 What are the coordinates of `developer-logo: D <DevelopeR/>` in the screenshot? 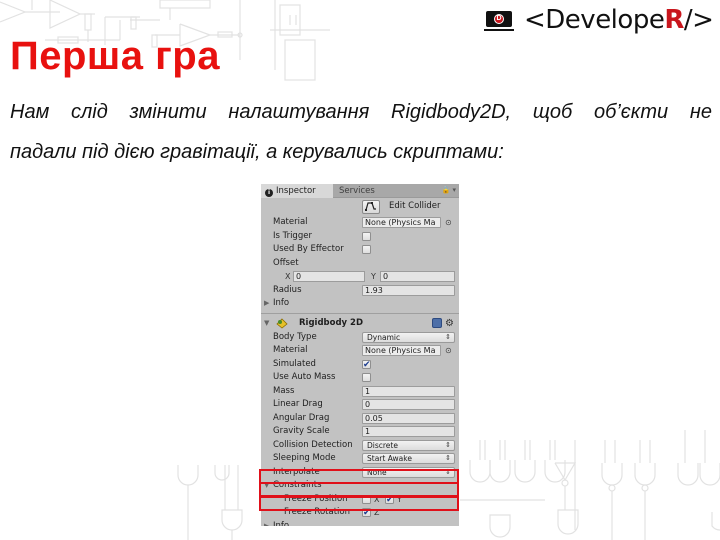 It's located at (599, 20).